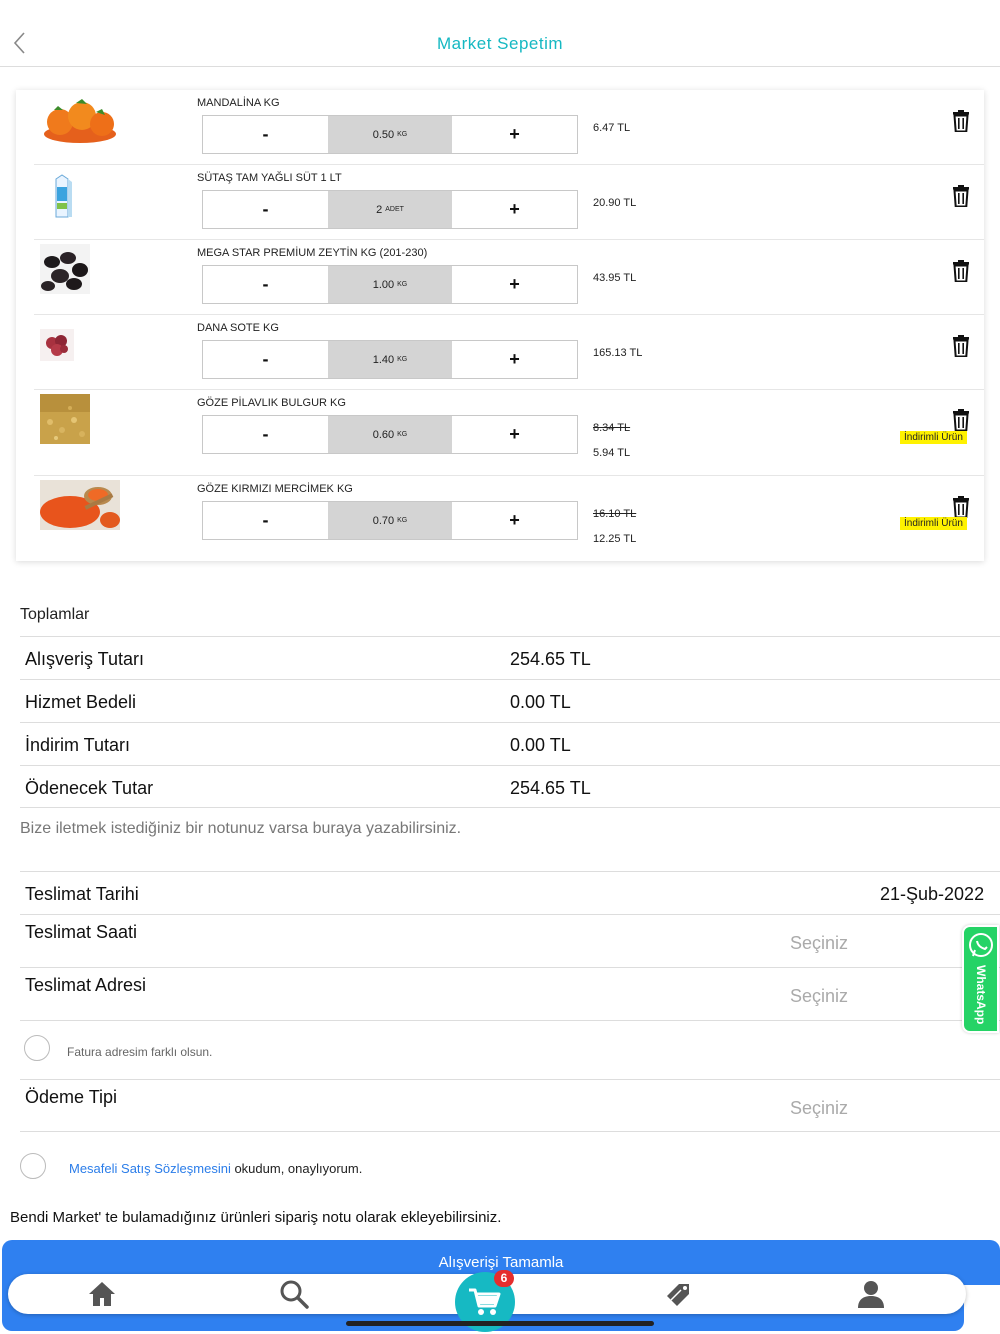  I want to click on quantity-stepper: - 1.40 KG +, so click(390, 359).